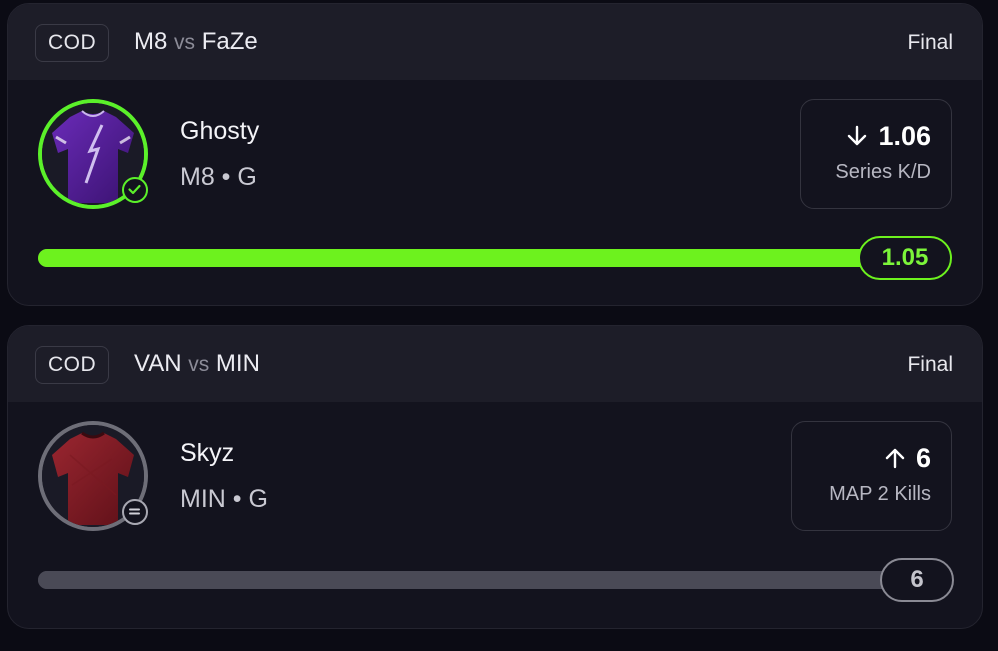 The height and width of the screenshot is (651, 998). I want to click on stat-label: MAP 2 Kills, so click(880, 494).